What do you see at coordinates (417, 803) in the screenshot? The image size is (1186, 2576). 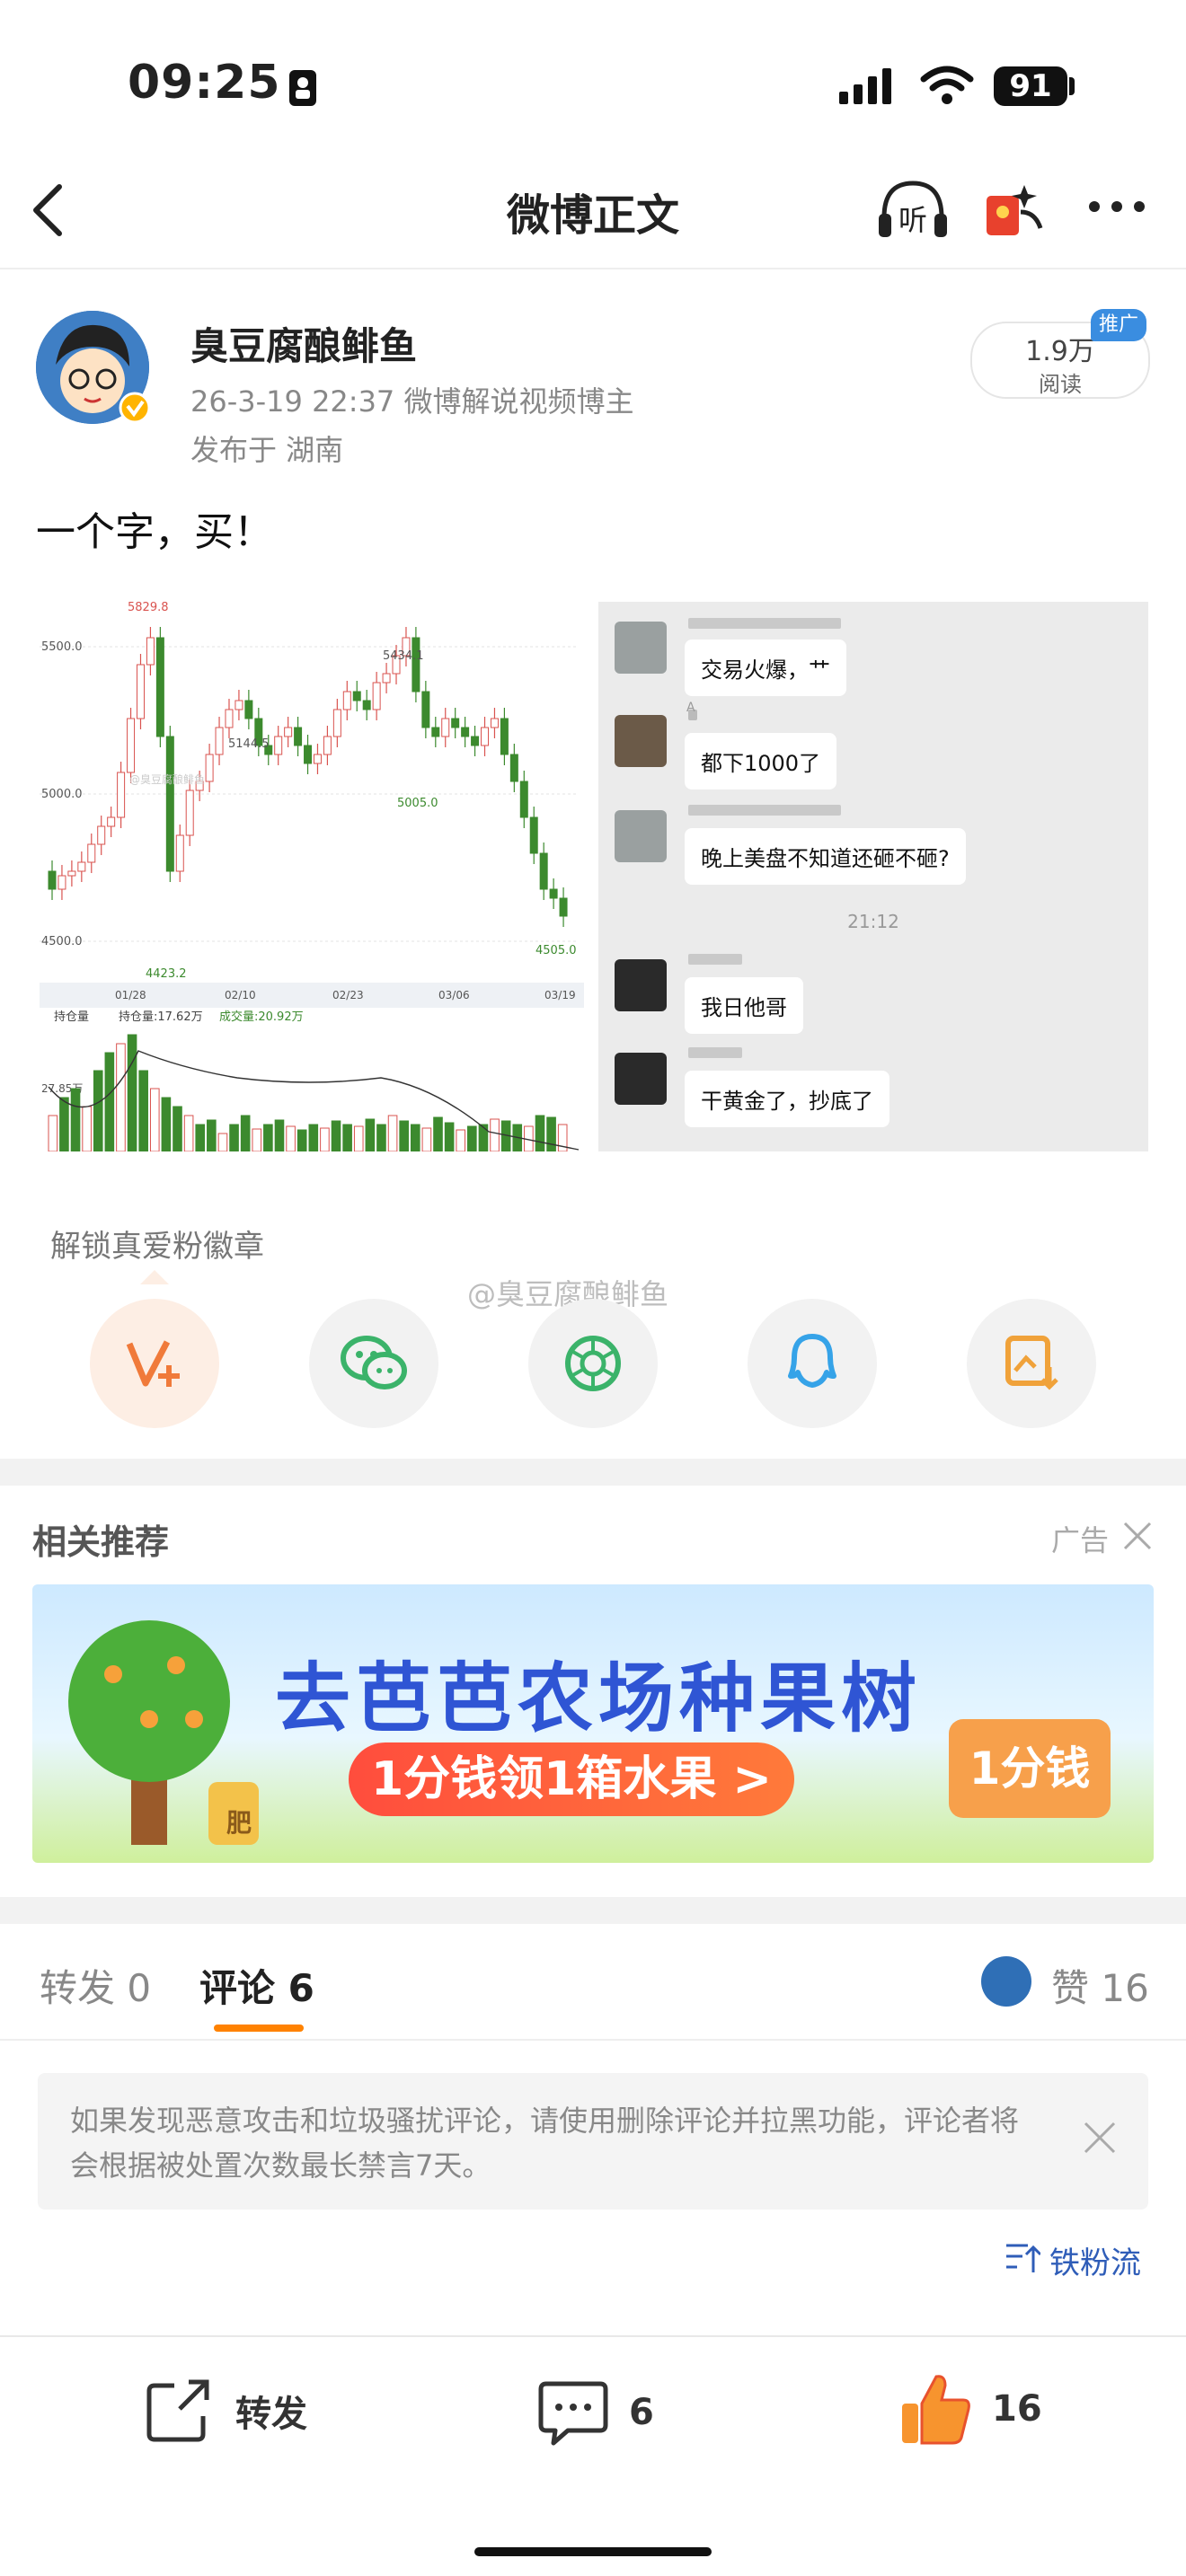 I see `price-label-5005: 5005.0` at bounding box center [417, 803].